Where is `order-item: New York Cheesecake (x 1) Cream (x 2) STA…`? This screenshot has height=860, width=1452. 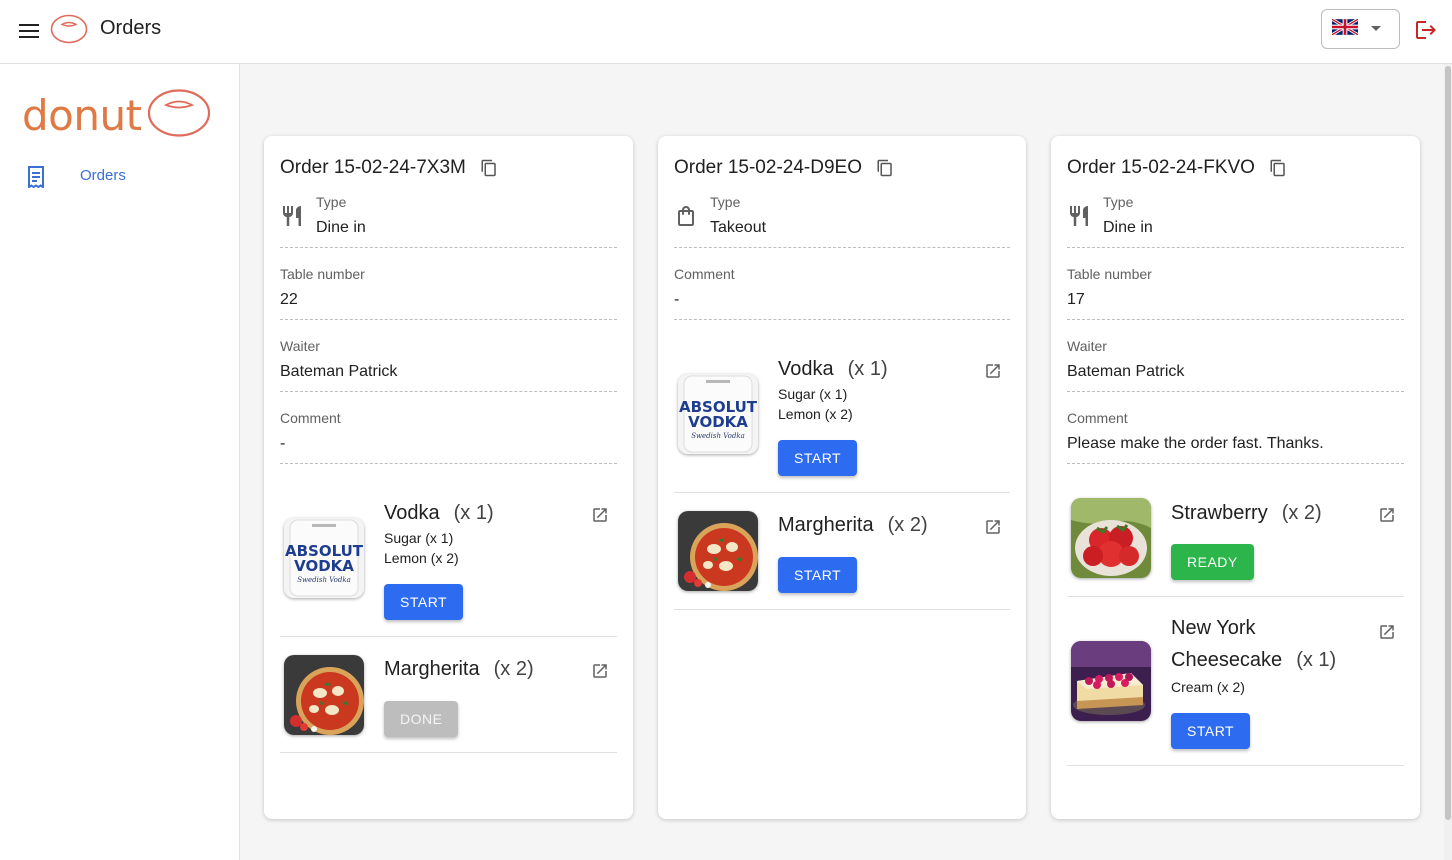 order-item: New York Cheesecake (x 1) Cream (x 2) STA… is located at coordinates (1235, 681).